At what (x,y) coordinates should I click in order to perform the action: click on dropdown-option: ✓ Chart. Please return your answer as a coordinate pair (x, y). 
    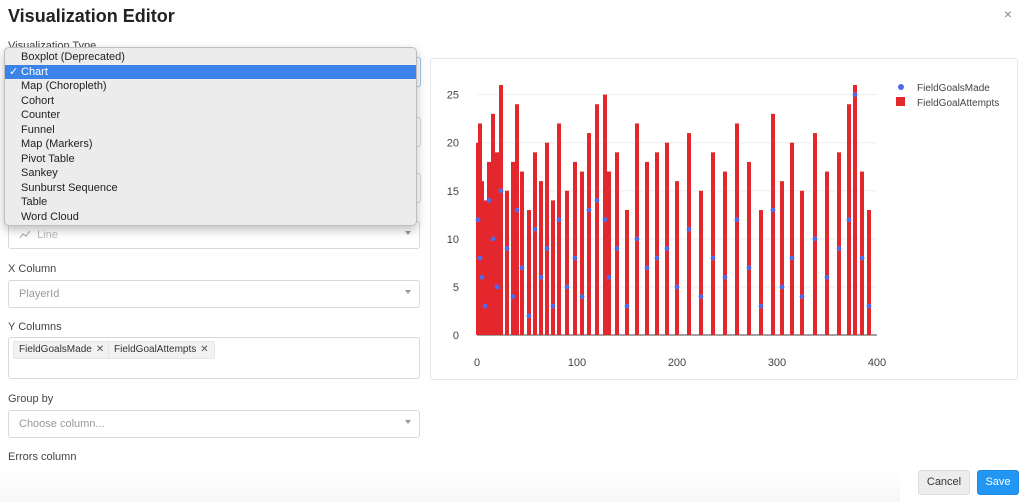
    Looking at the image, I should click on (210, 71).